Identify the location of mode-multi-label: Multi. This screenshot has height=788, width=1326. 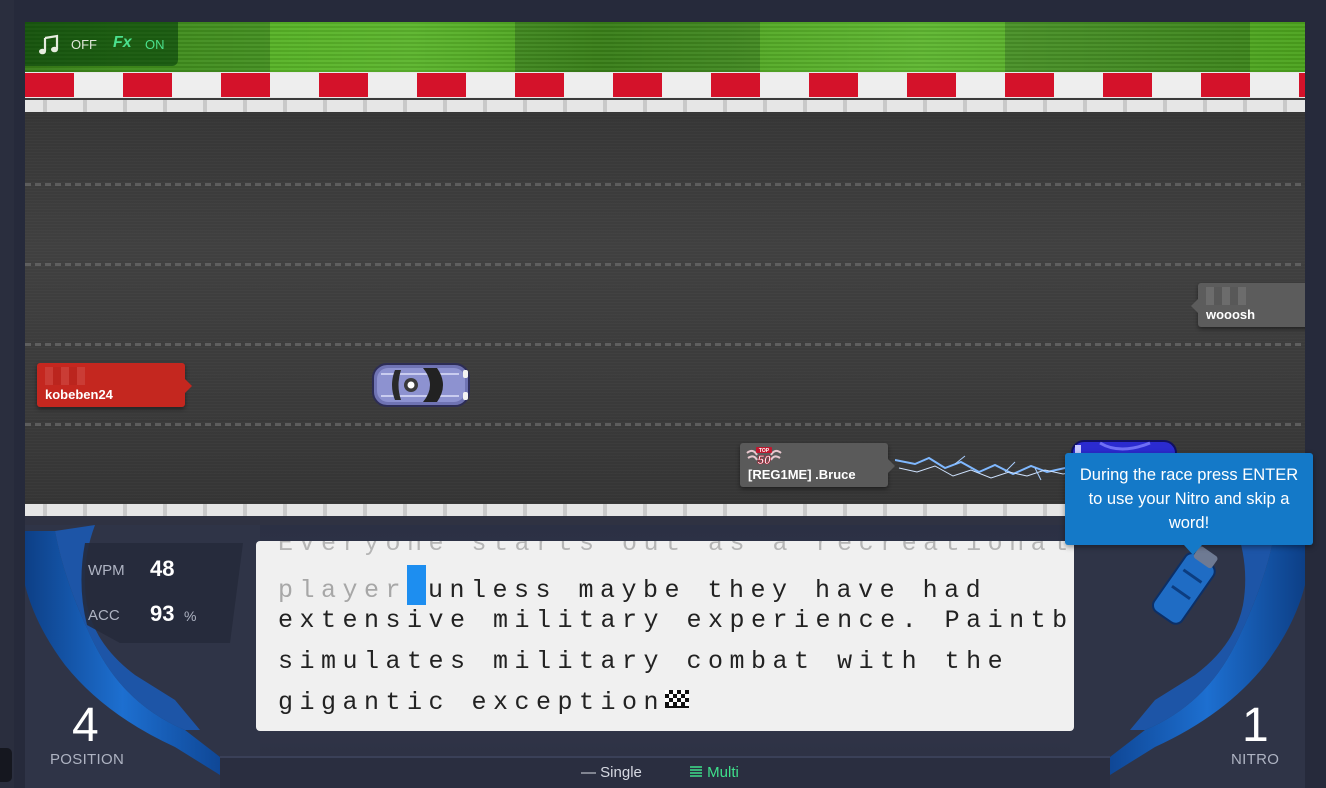
(723, 772).